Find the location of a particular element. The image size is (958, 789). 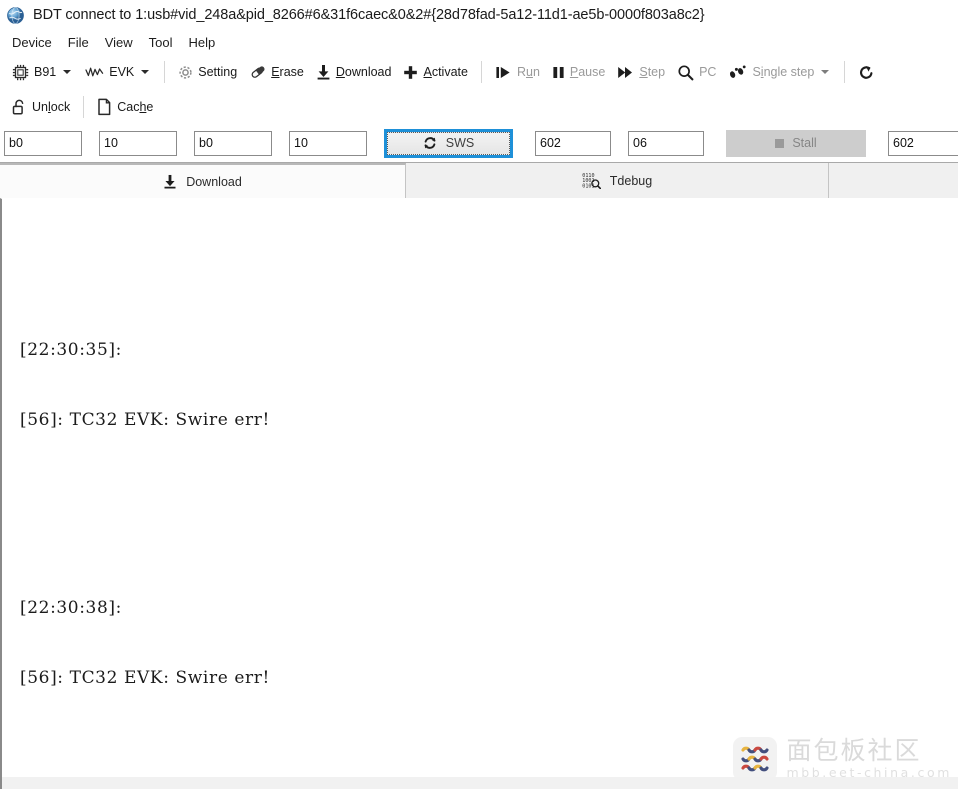

run-label: Run is located at coordinates (528, 72).